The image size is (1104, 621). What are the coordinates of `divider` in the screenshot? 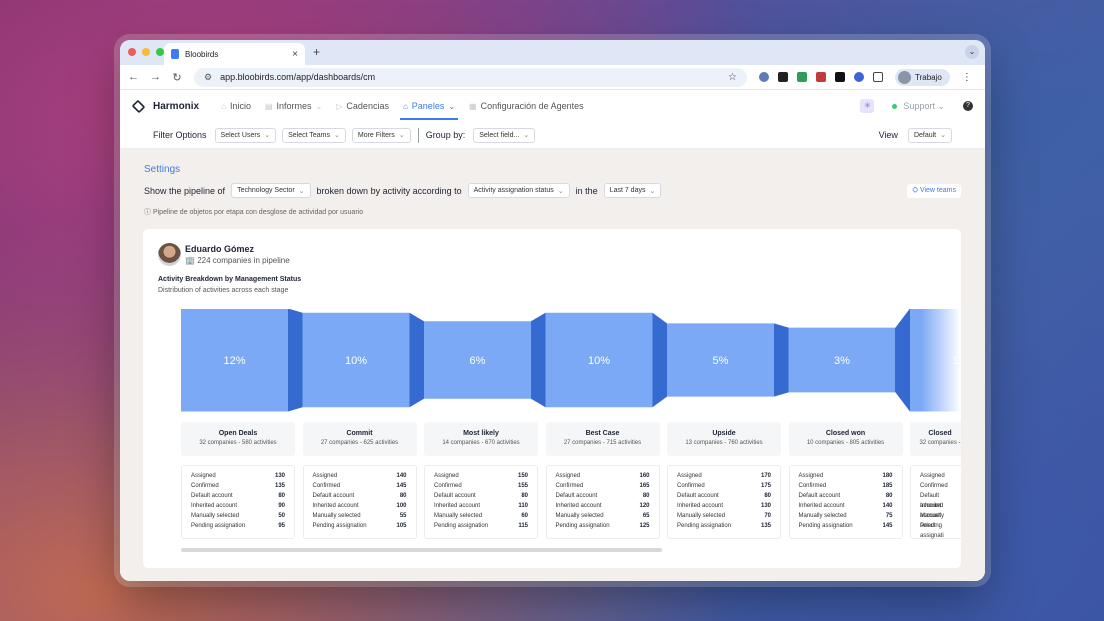 It's located at (418, 135).